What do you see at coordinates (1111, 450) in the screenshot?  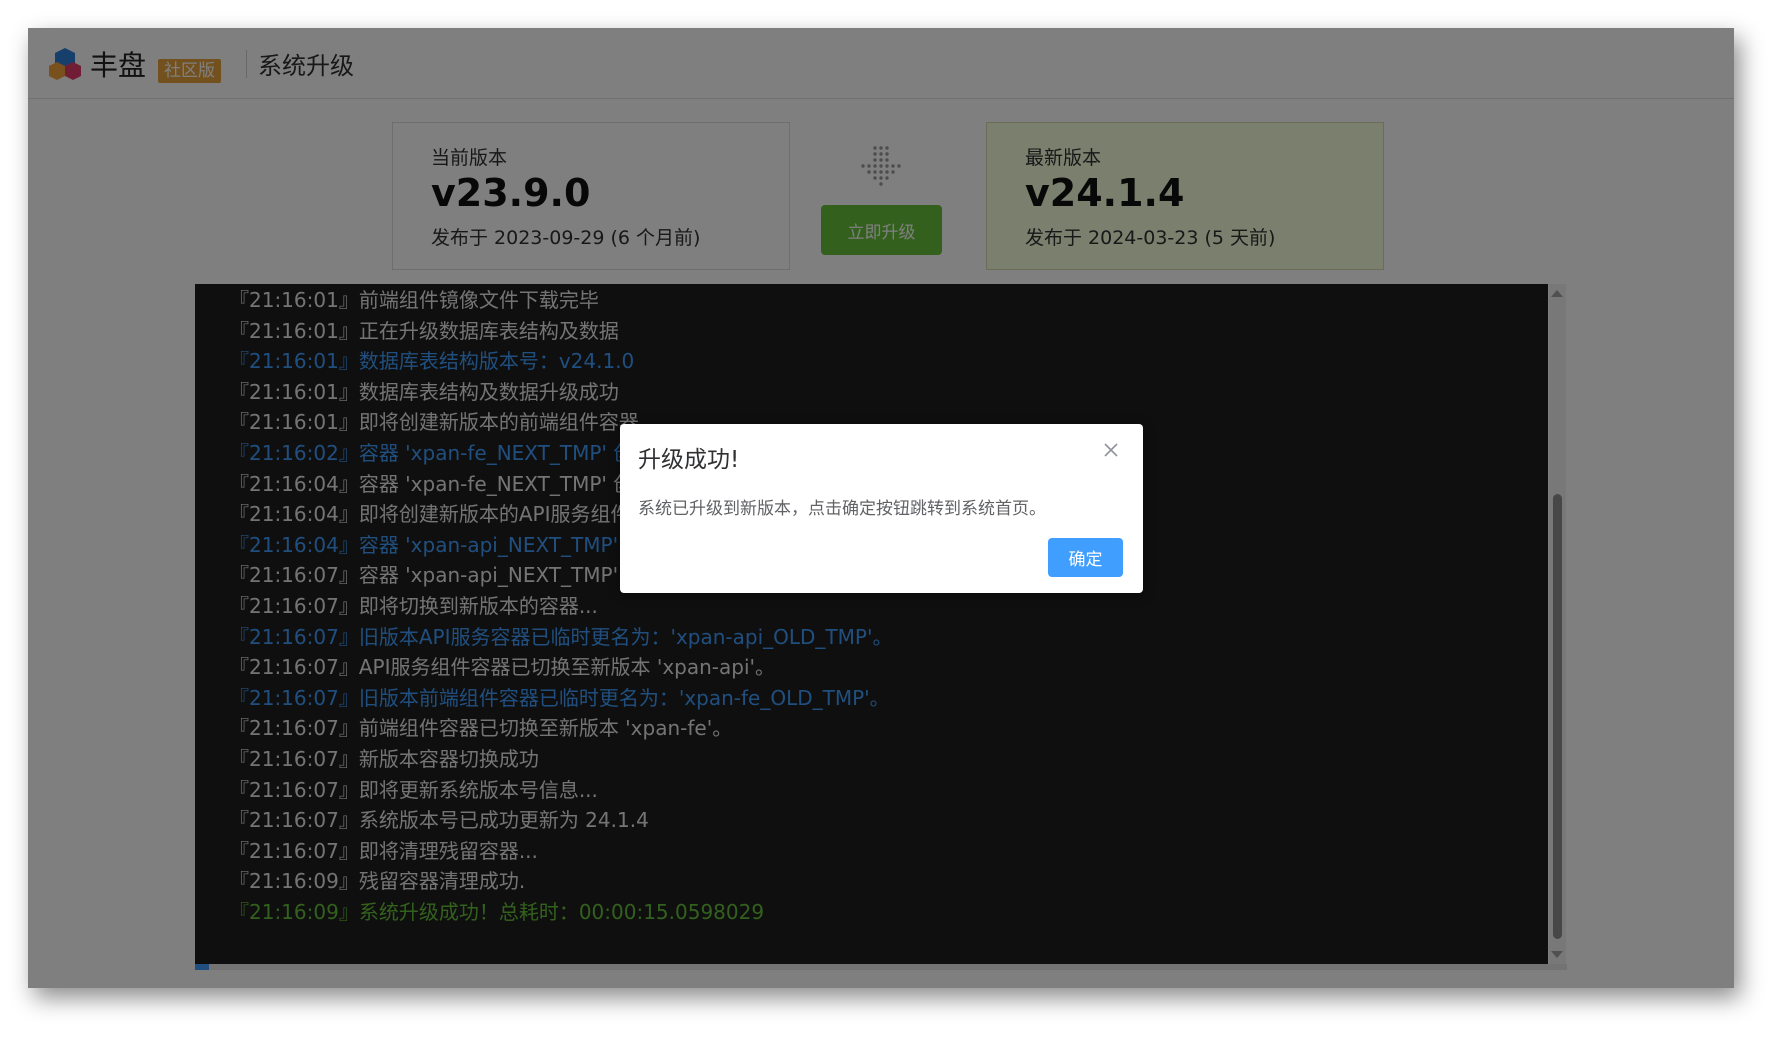 I see `close-icon` at bounding box center [1111, 450].